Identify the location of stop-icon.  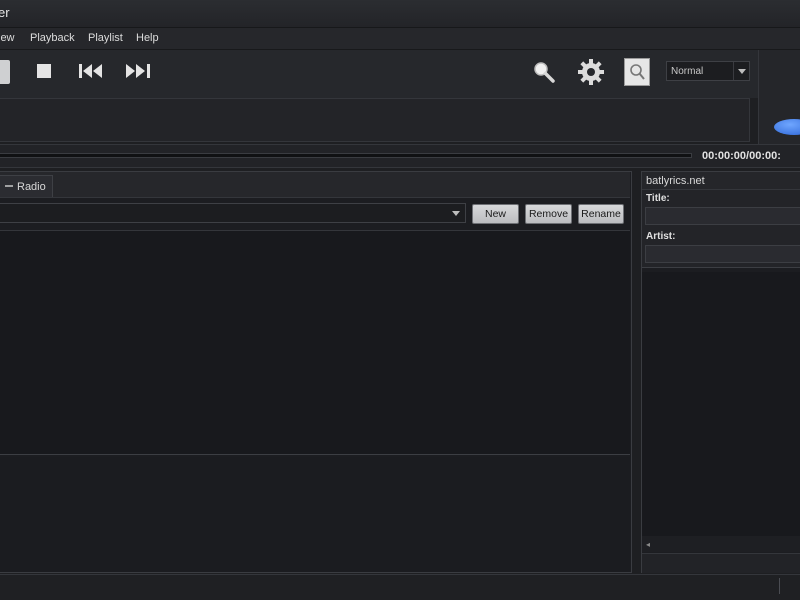
(44, 71).